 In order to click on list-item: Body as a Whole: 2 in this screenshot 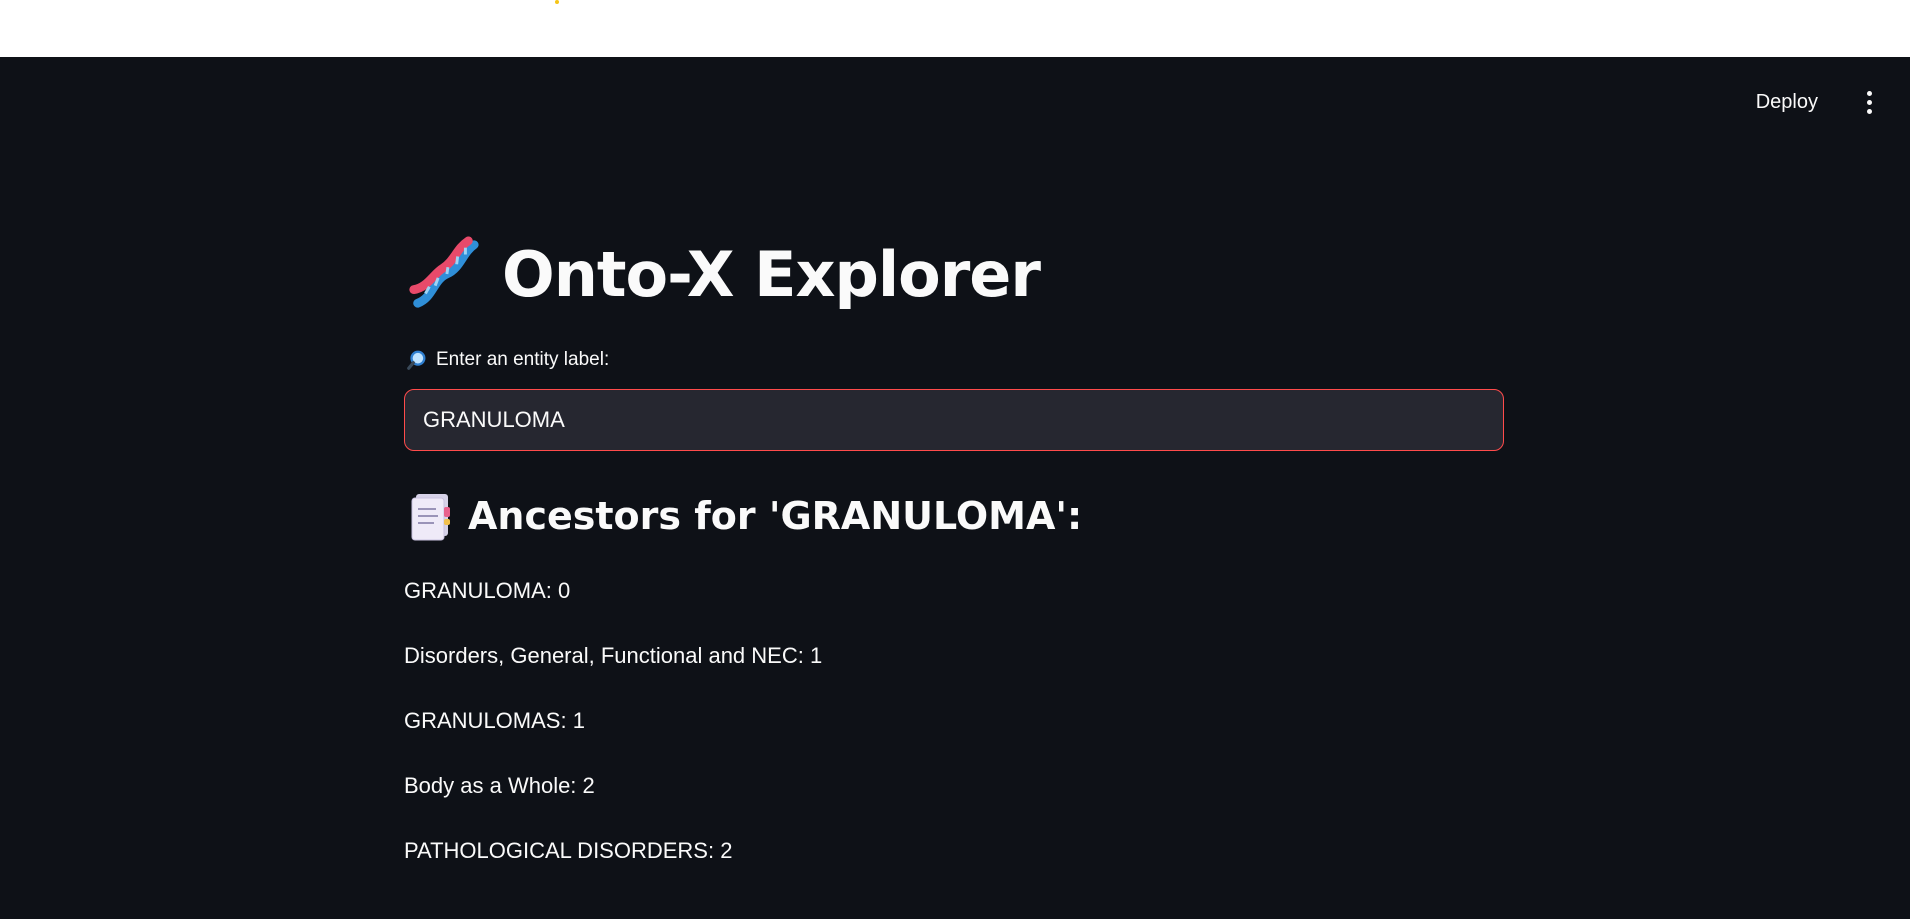, I will do `click(499, 785)`.